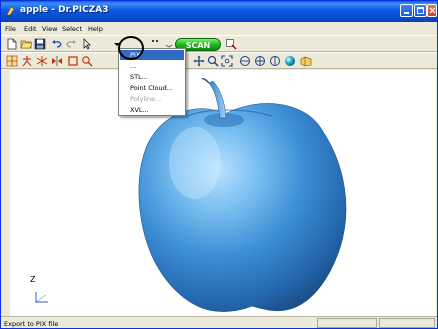  Describe the element at coordinates (95, 29) in the screenshot. I see `menu-help: Help` at that location.